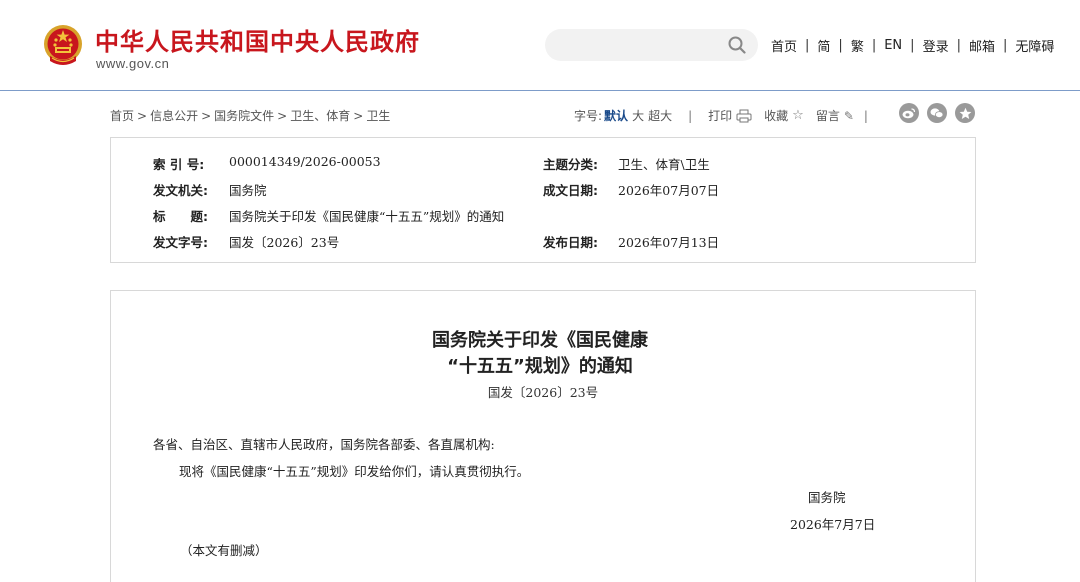 The width and height of the screenshot is (1080, 582). What do you see at coordinates (354, 471) in the screenshot?
I see `body-paragraph: 现将《国民健康“十五五”规划》印发给你们，请认真贯彻执行。` at bounding box center [354, 471].